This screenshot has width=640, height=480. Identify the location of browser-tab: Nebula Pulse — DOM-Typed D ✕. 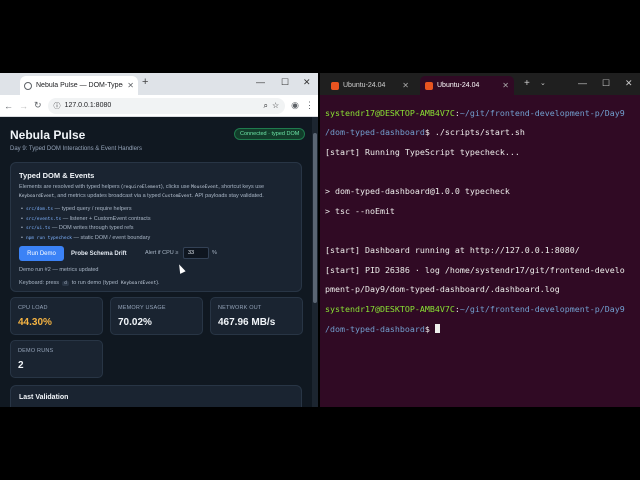
(79, 85).